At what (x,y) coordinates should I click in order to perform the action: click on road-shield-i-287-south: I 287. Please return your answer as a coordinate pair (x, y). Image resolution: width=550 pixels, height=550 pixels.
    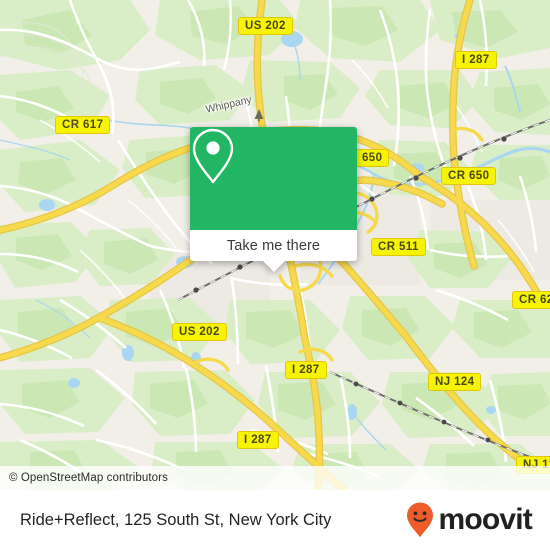
    Looking at the image, I should click on (258, 440).